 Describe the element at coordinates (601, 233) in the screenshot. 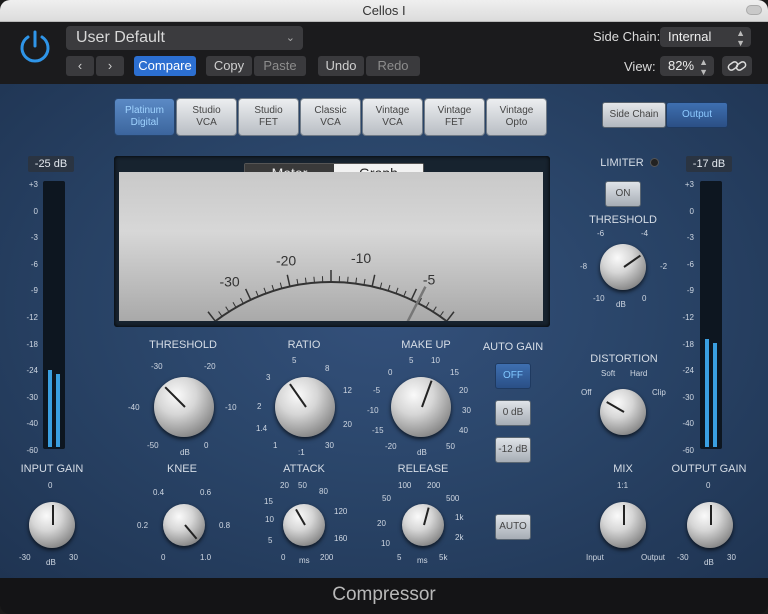

I see `limiter-tick: -6` at that location.